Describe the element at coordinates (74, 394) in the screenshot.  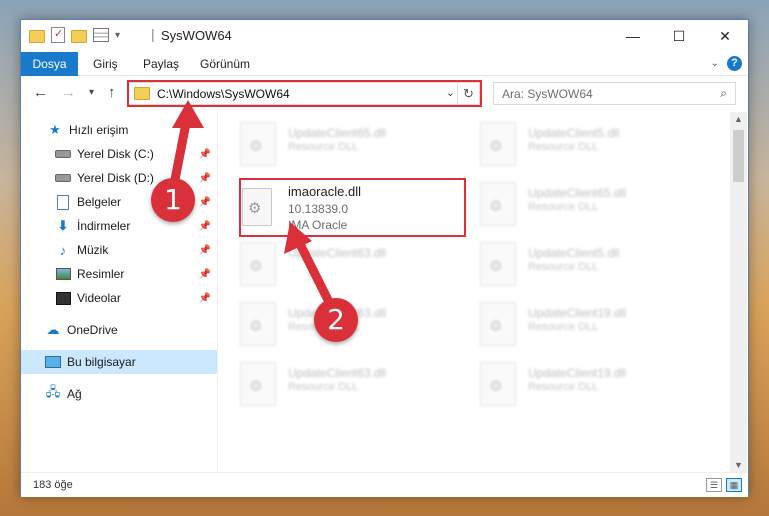
I see `sidebar-item-label: Ağ` at that location.